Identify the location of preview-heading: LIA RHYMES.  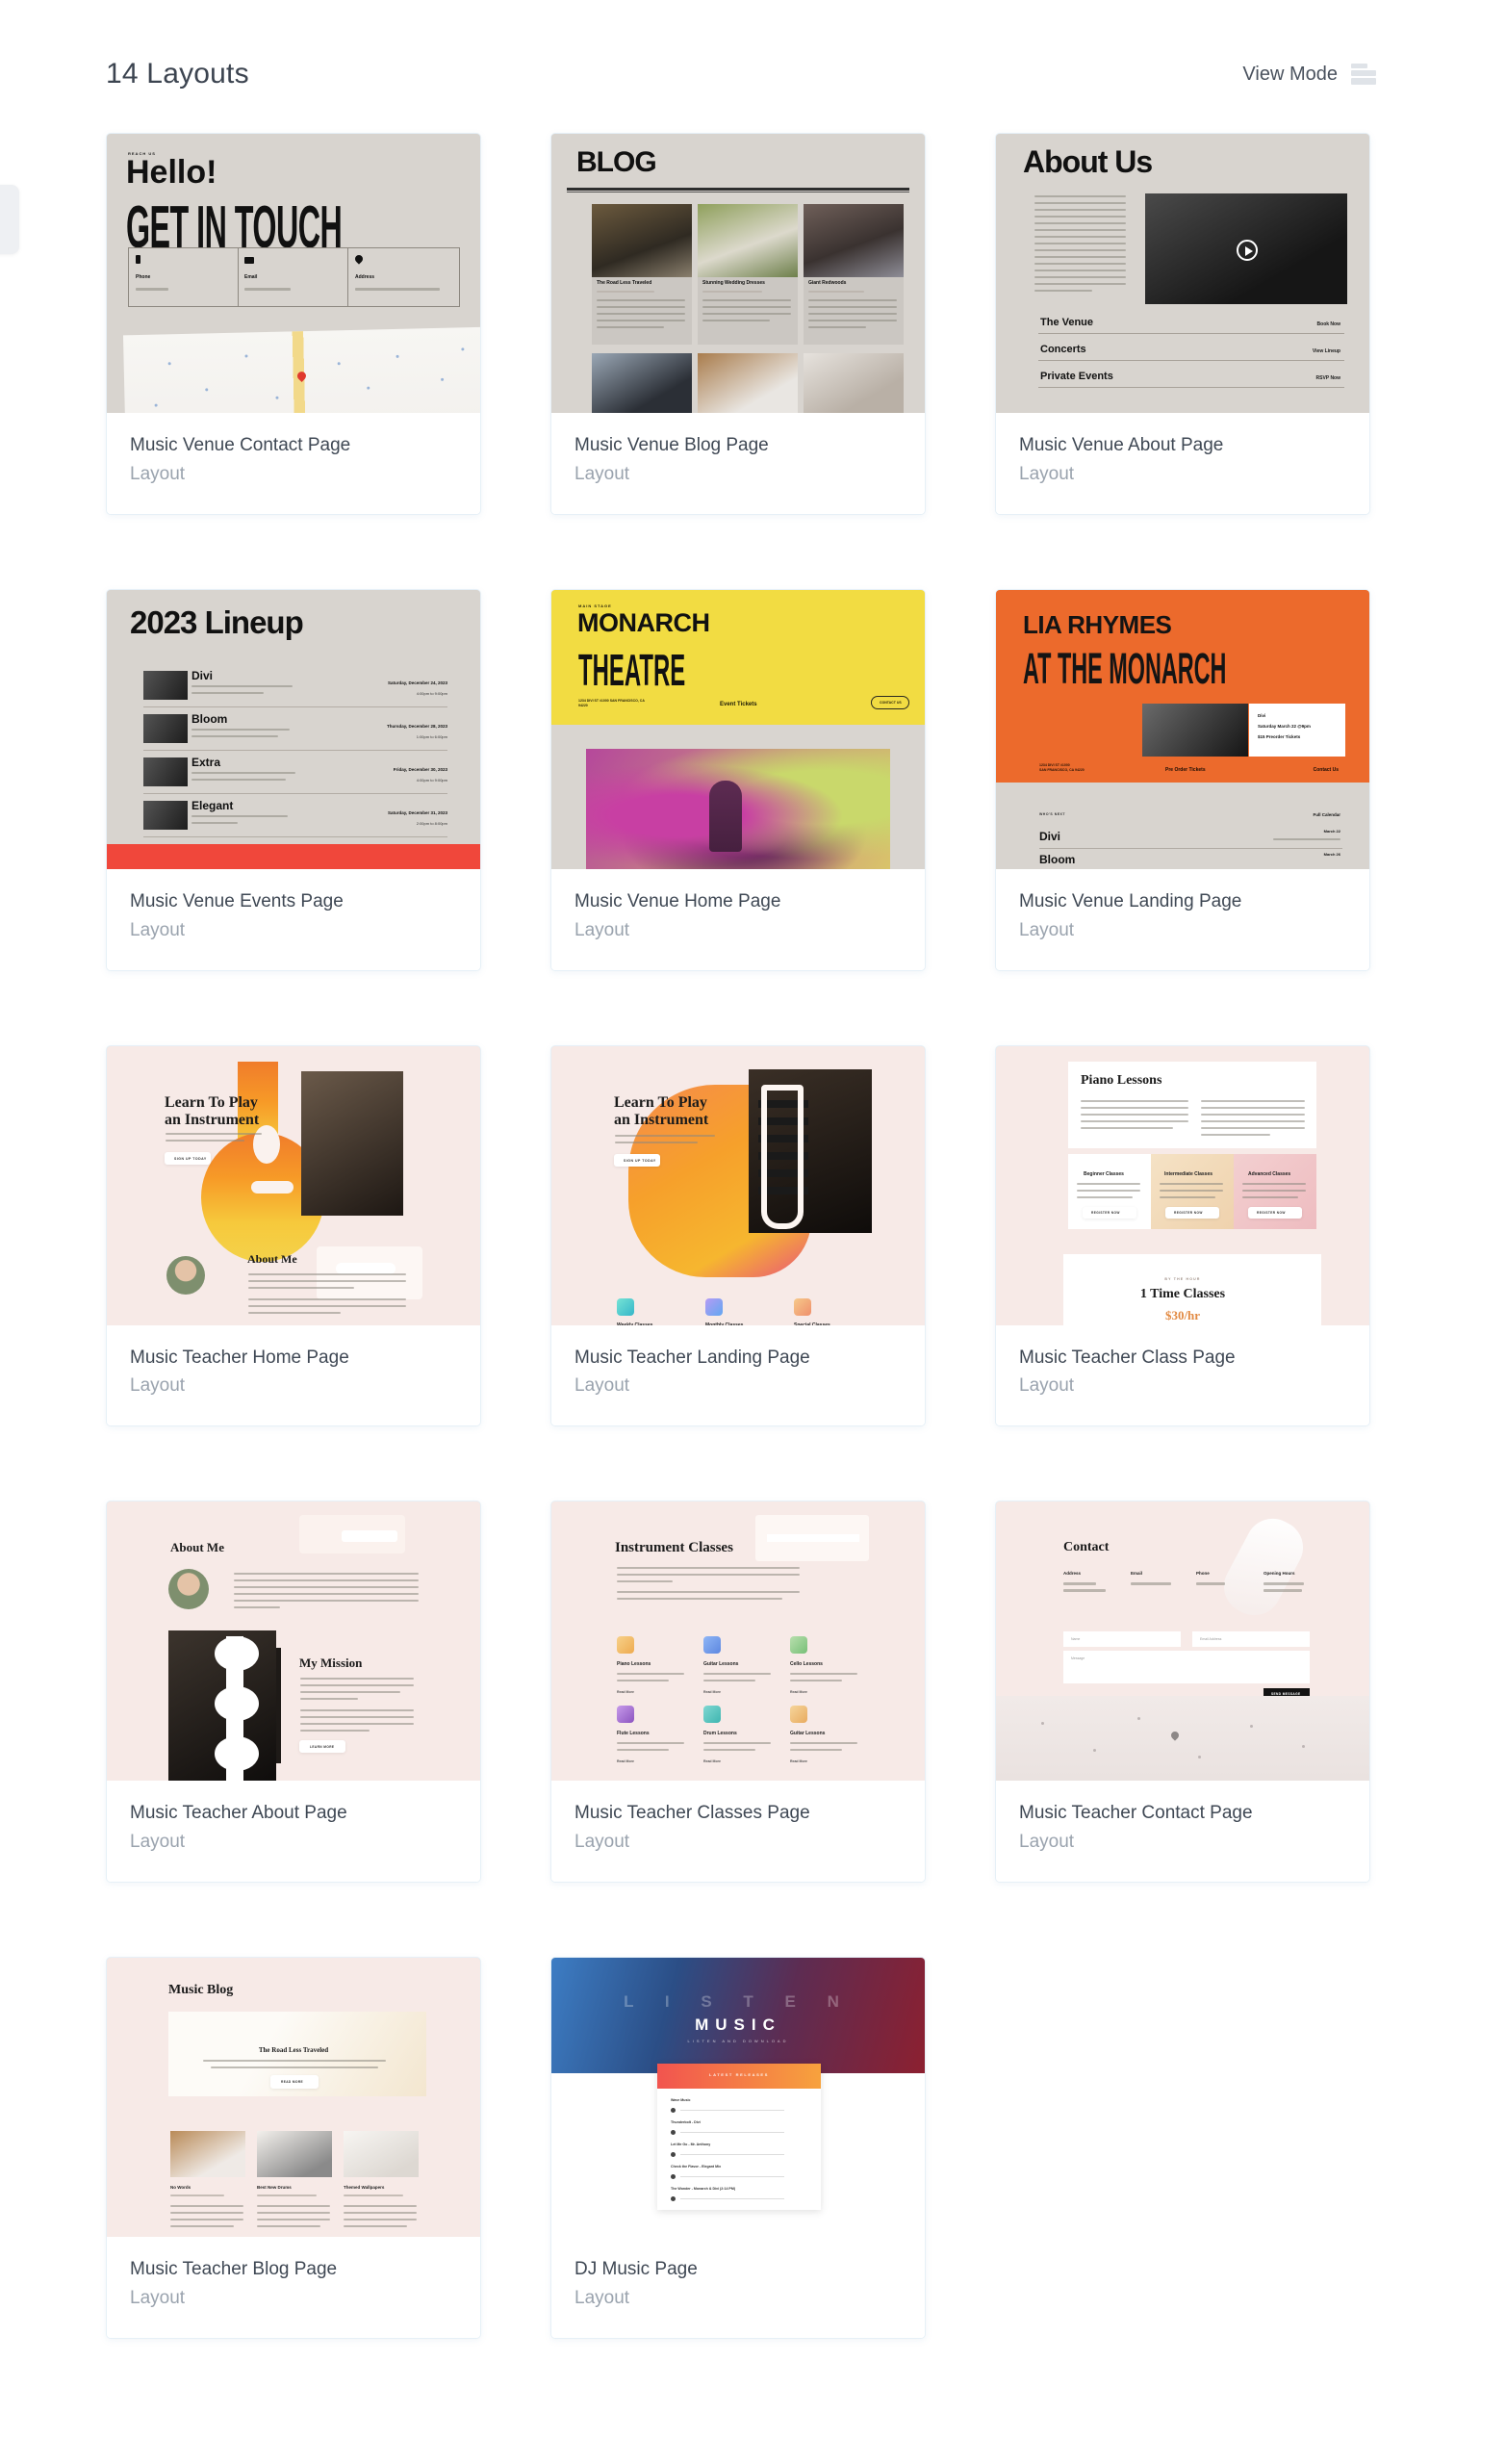
(1097, 624).